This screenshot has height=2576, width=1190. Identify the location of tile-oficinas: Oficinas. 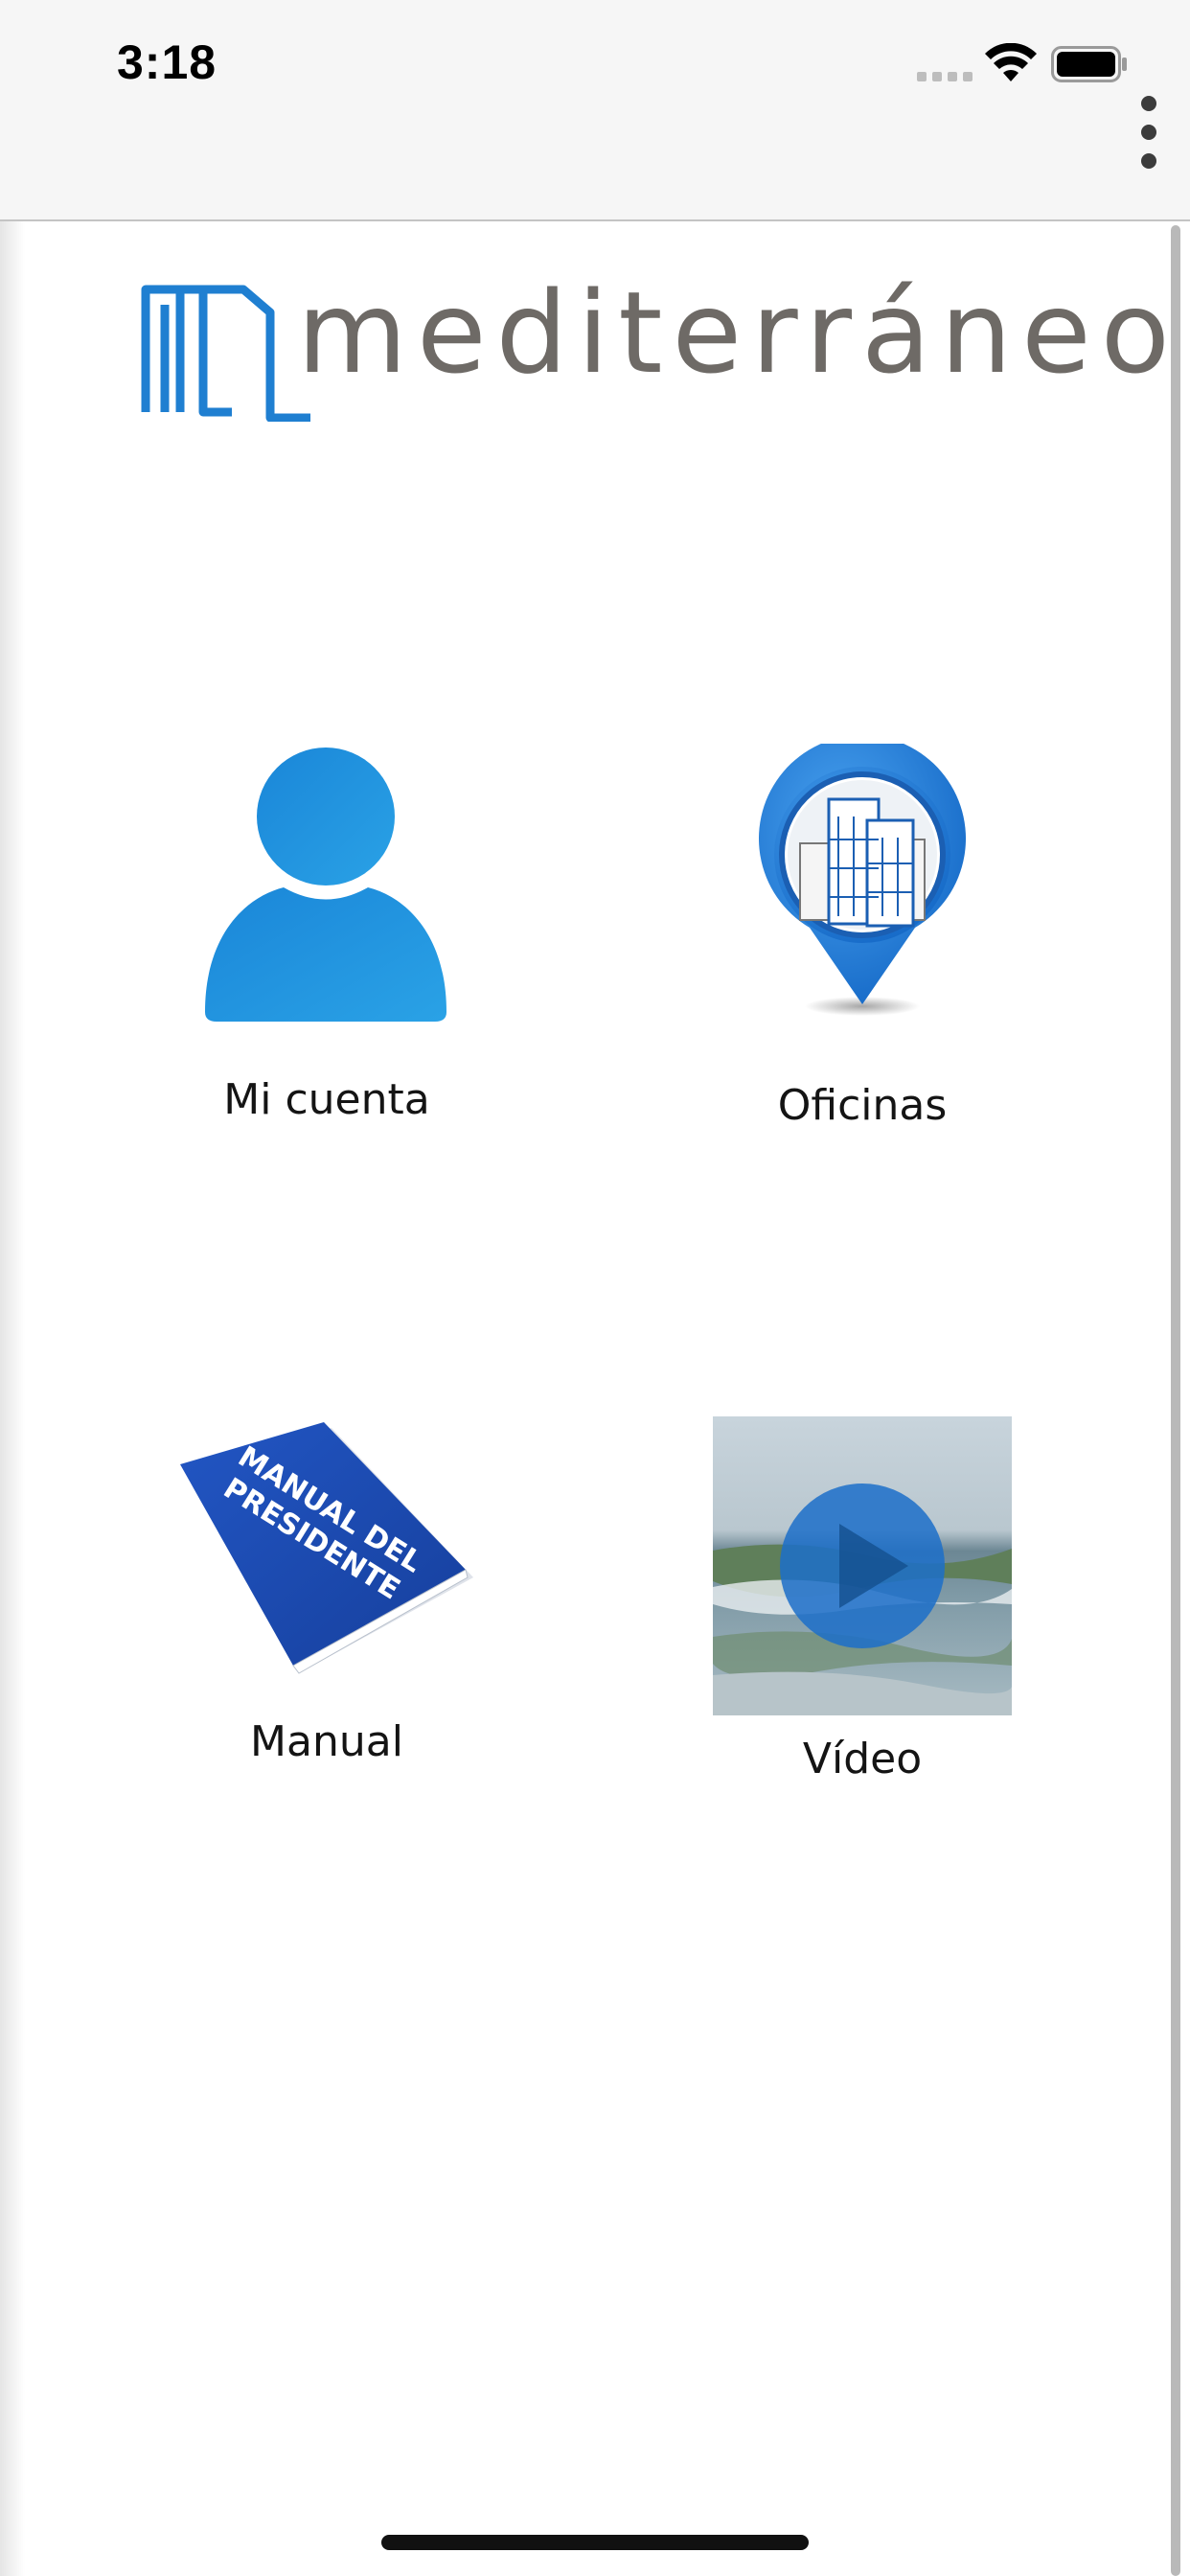
(863, 943).